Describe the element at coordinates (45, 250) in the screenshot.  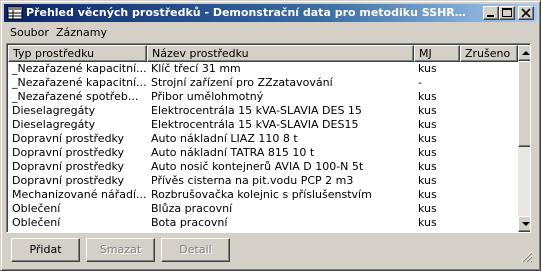
I see `add-button: Přidat` at that location.